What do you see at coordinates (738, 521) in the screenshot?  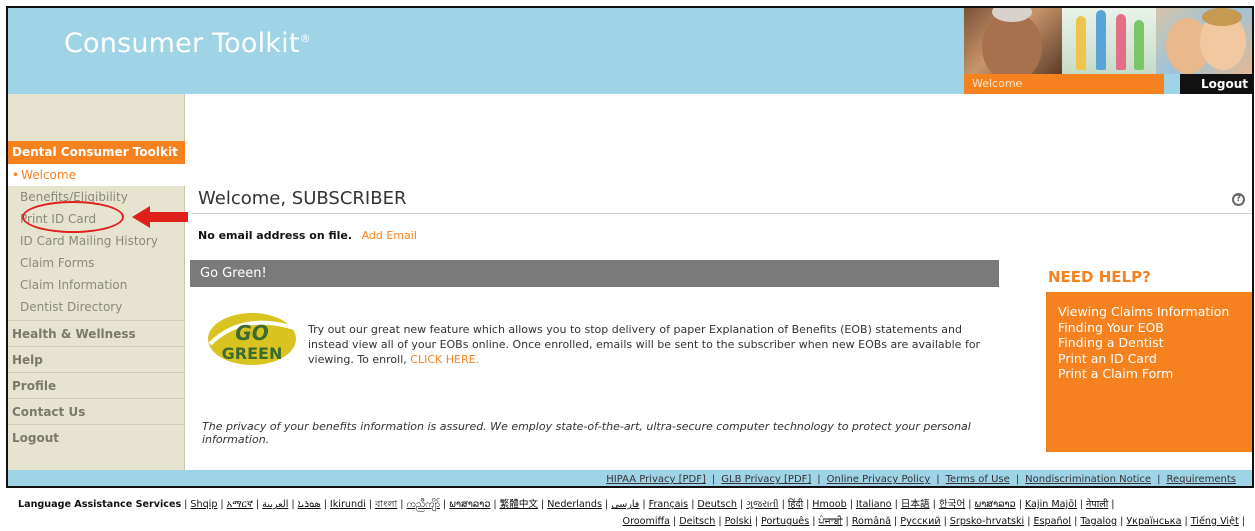 I see `language-link: Polski` at bounding box center [738, 521].